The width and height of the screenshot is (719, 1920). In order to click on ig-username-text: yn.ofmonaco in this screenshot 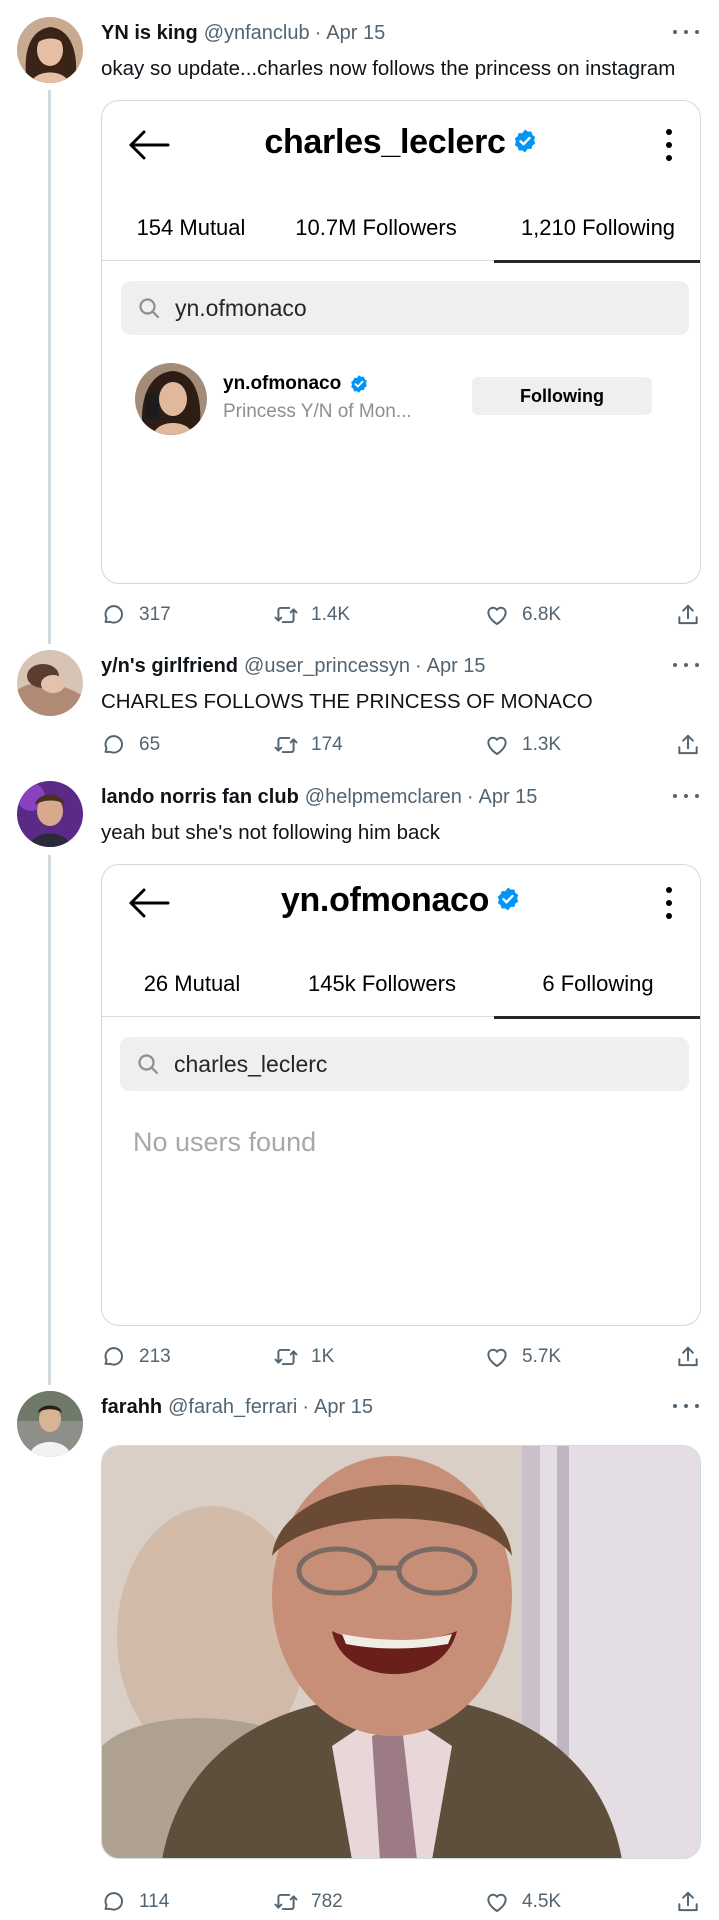, I will do `click(282, 383)`.